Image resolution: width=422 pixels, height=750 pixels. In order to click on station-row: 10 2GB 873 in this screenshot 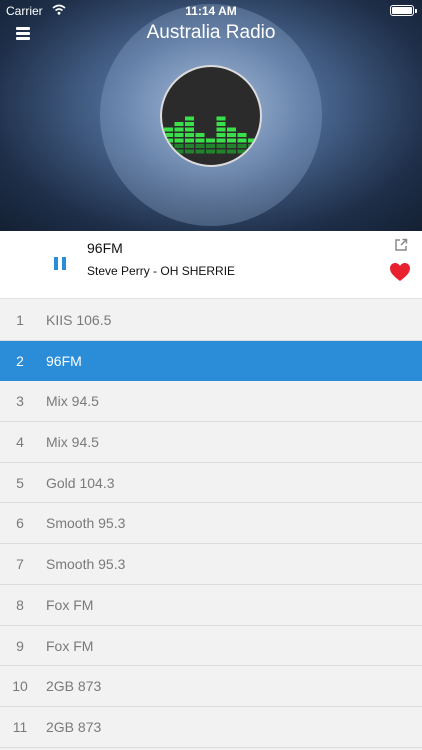, I will do `click(211, 686)`.